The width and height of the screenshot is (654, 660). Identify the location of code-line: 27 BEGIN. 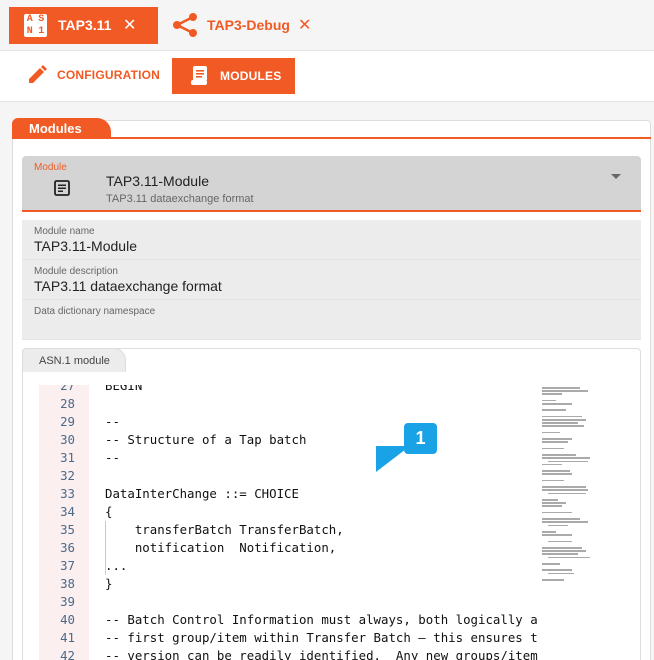
(288, 390).